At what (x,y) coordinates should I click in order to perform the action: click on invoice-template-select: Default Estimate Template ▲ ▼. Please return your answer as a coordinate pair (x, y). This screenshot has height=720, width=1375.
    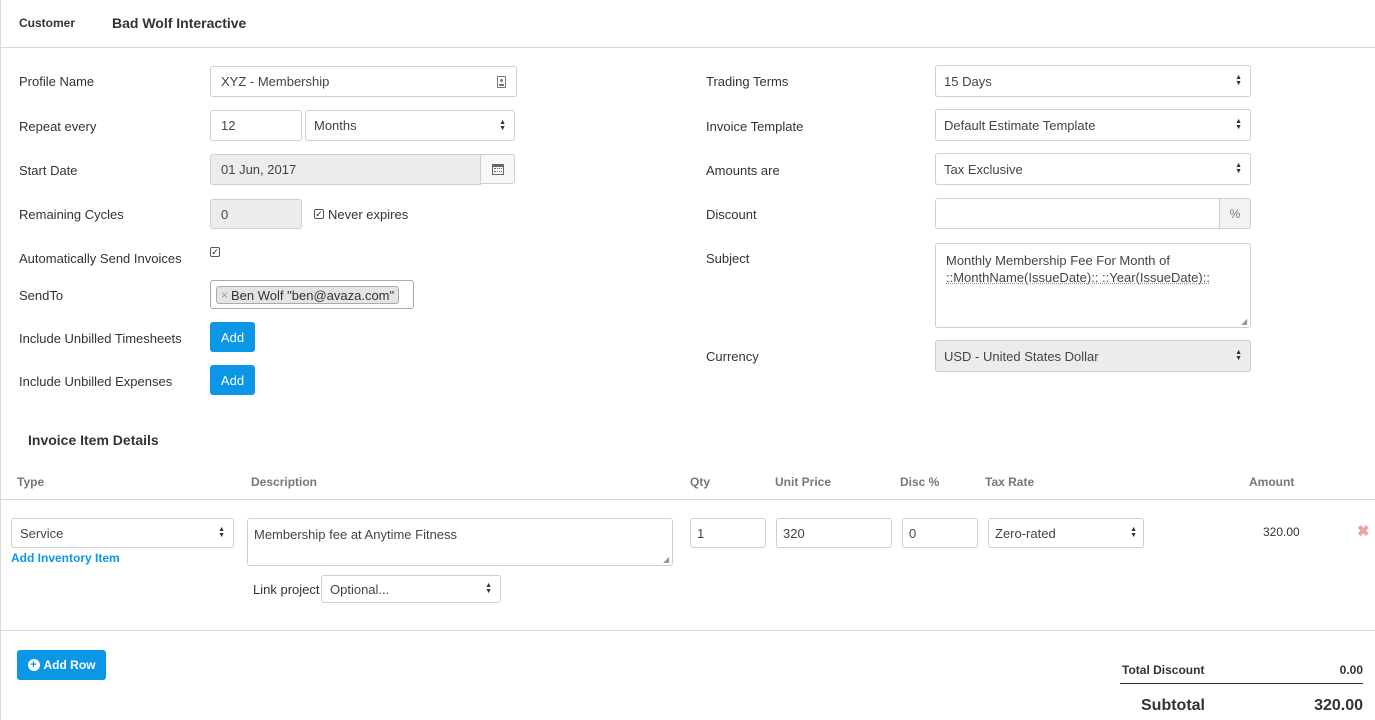
    Looking at the image, I should click on (1093, 125).